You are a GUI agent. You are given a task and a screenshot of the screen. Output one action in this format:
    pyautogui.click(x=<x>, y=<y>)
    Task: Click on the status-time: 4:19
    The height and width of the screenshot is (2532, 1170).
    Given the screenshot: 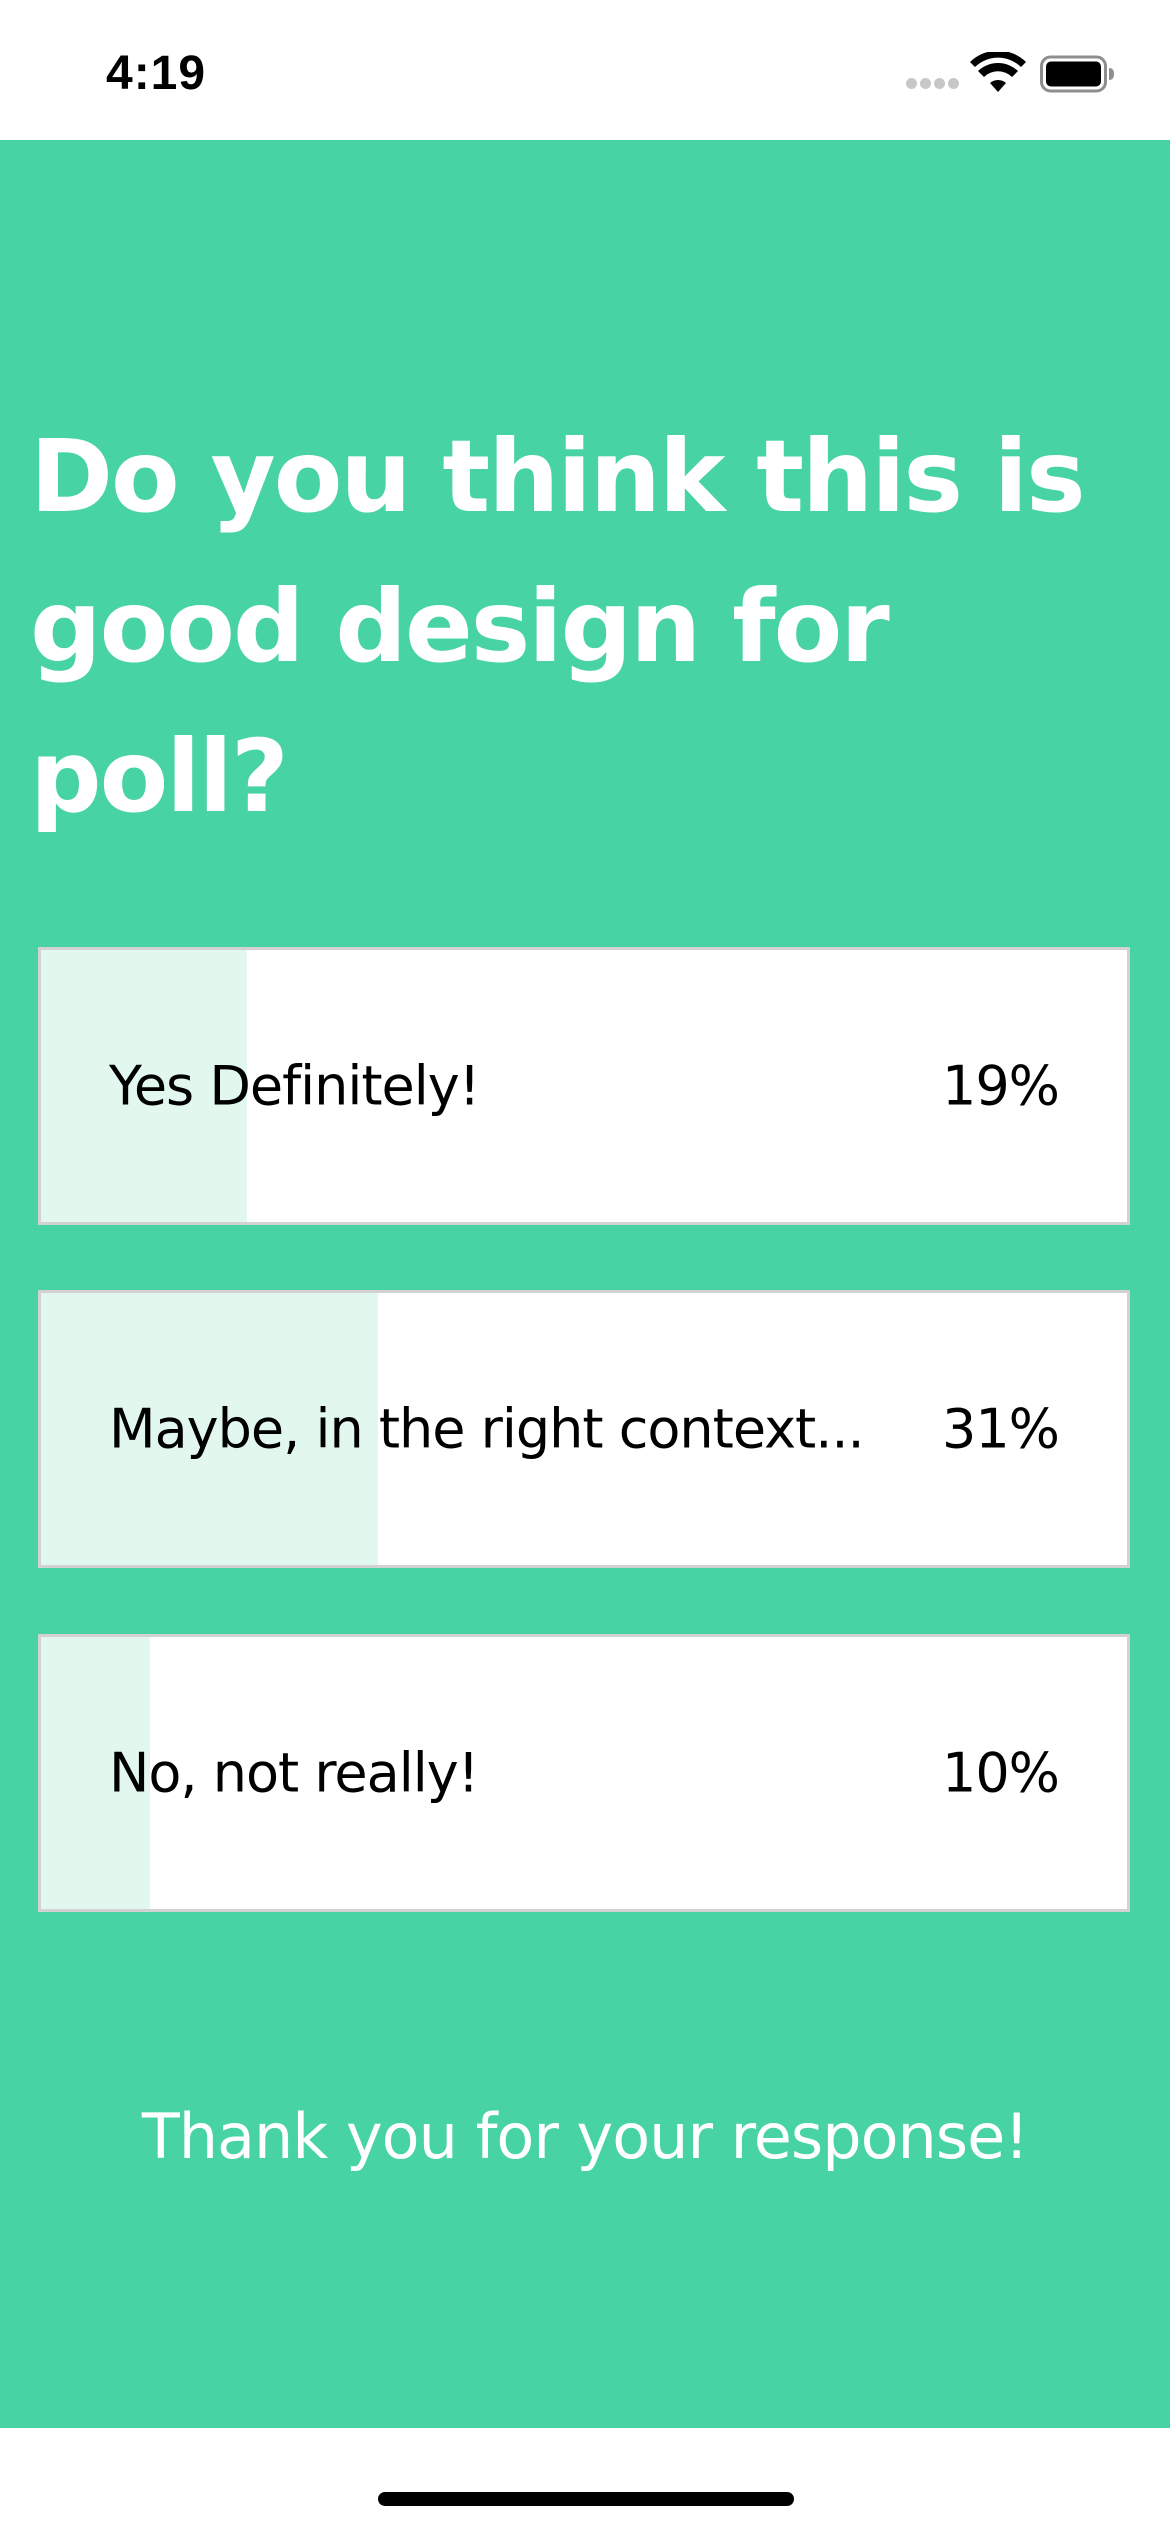 What is the action you would take?
    pyautogui.click(x=156, y=73)
    